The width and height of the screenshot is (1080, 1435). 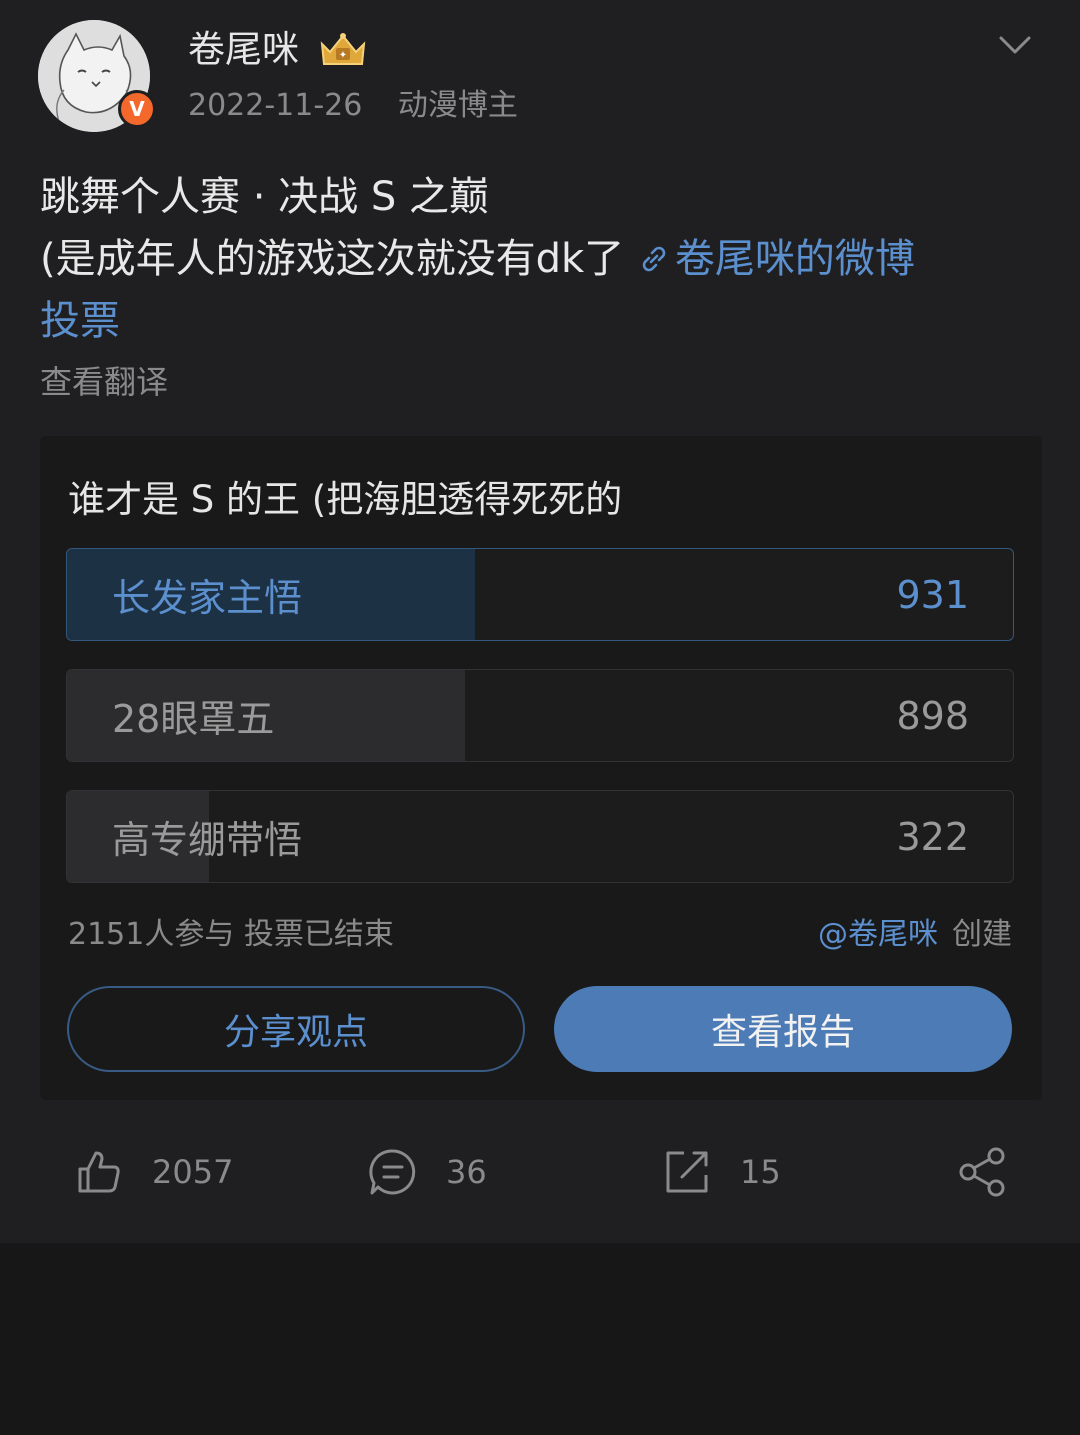 What do you see at coordinates (264, 197) in the screenshot?
I see `post-text-line1: 跳舞个人赛 · 决战 S 之巅` at bounding box center [264, 197].